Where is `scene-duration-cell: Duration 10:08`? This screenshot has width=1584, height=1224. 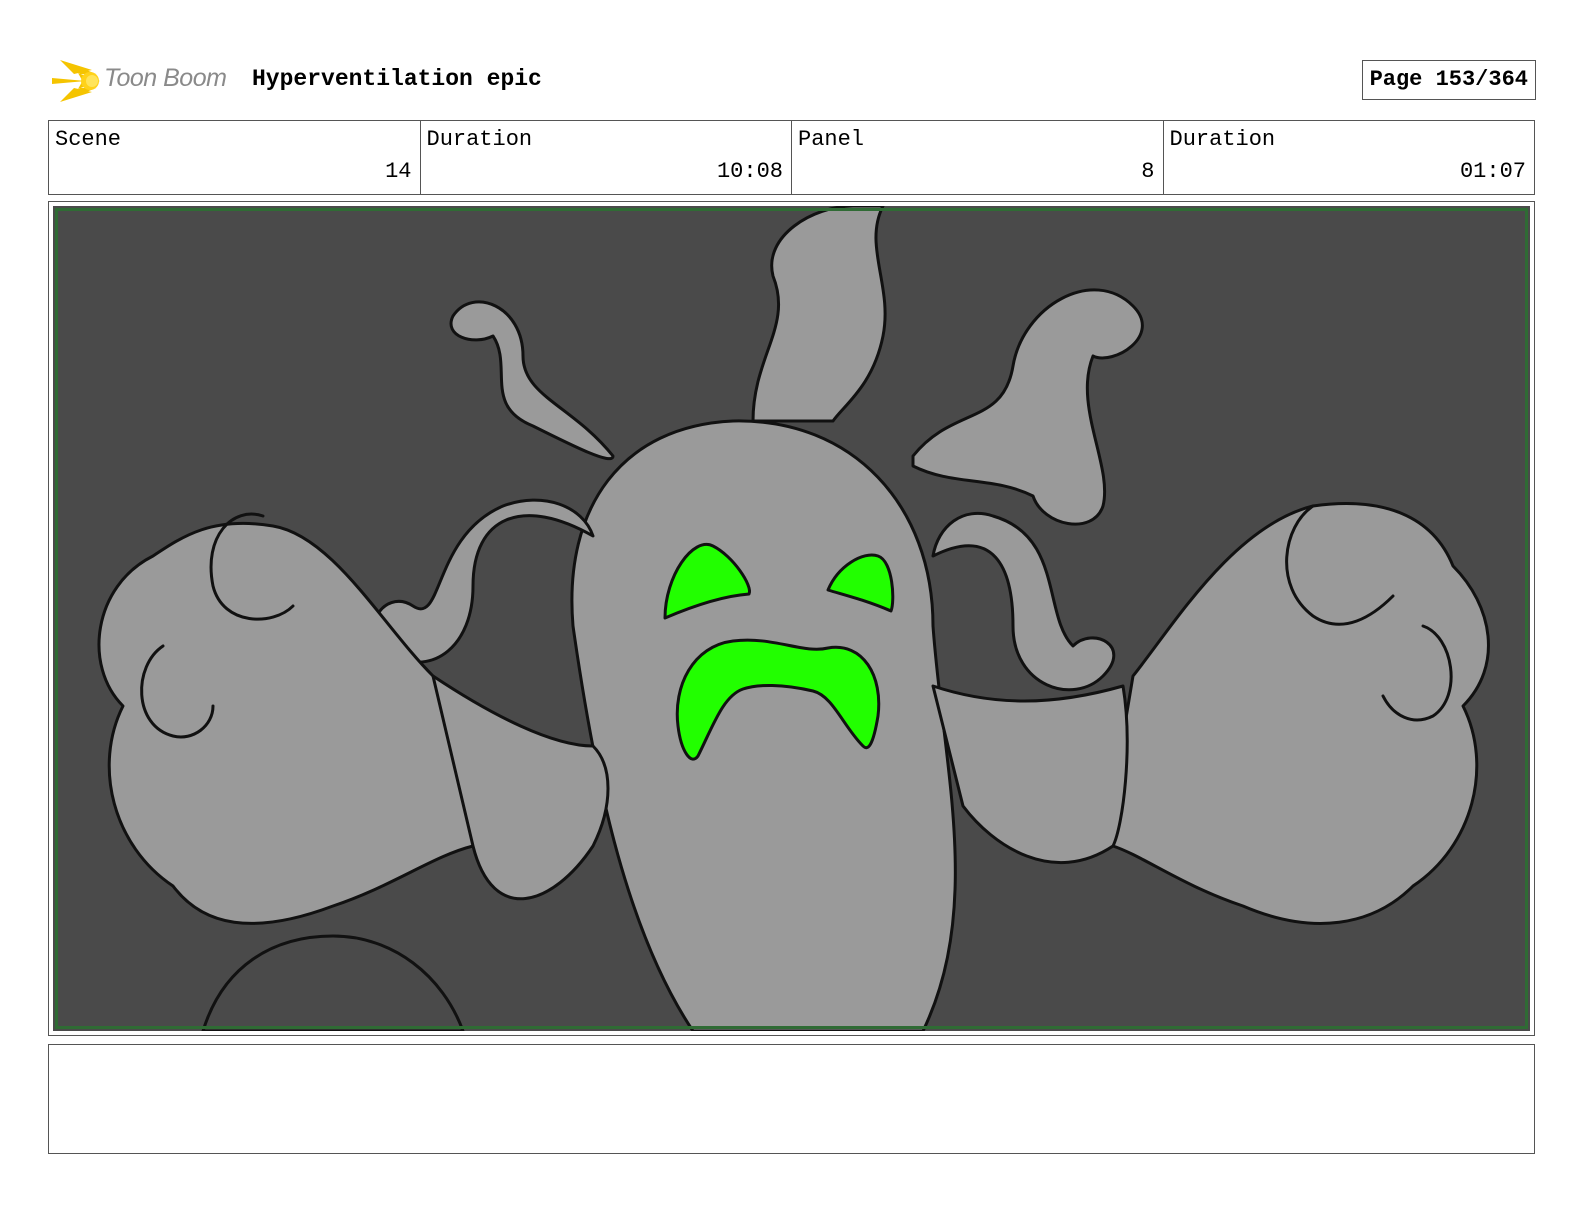 scene-duration-cell: Duration 10:08 is located at coordinates (606, 157).